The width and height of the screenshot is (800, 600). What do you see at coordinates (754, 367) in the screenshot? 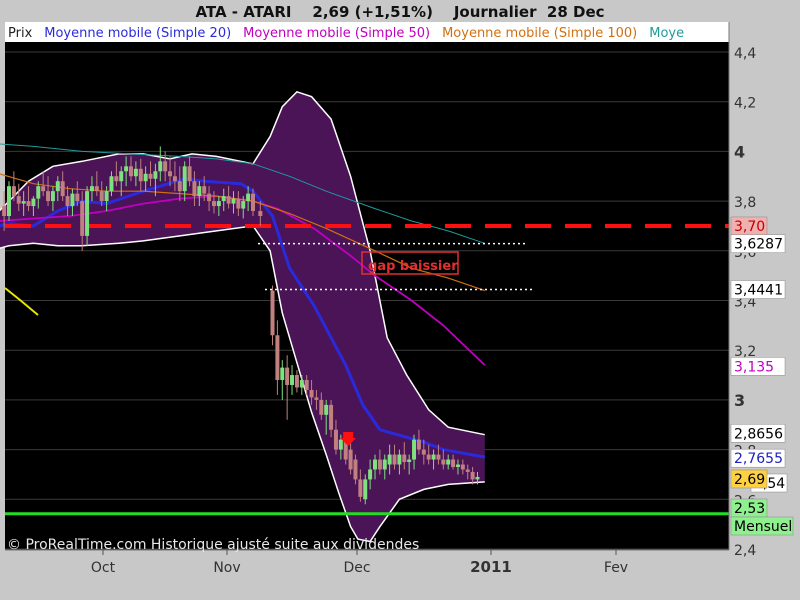
I see `price-tag-4: 3,135` at bounding box center [754, 367].